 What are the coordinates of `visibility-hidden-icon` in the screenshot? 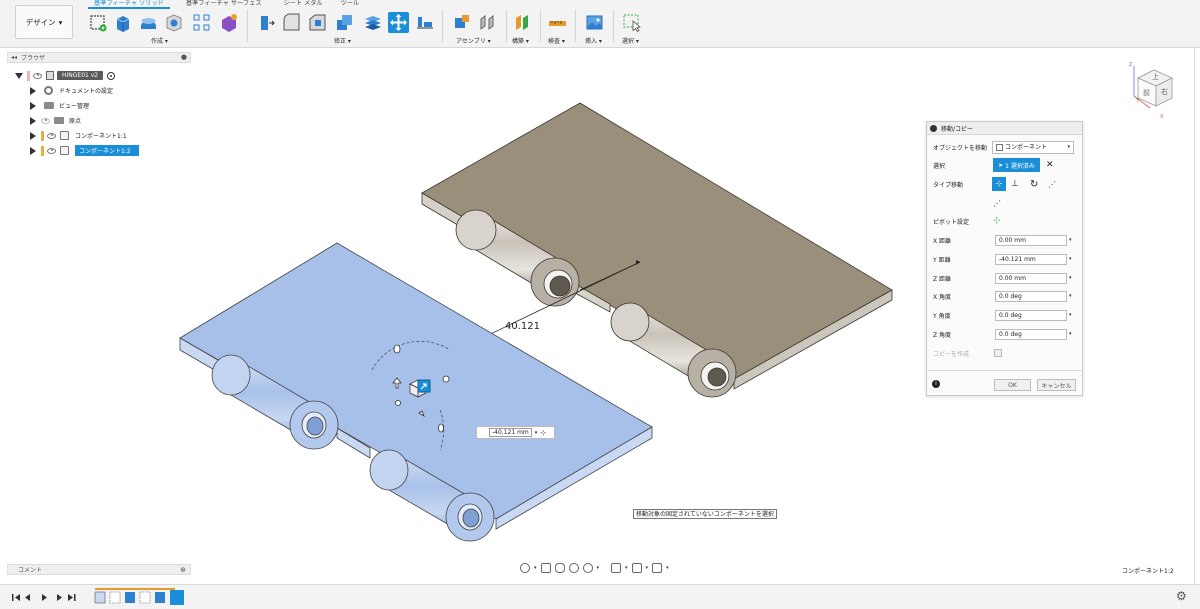 It's located at (45, 120).